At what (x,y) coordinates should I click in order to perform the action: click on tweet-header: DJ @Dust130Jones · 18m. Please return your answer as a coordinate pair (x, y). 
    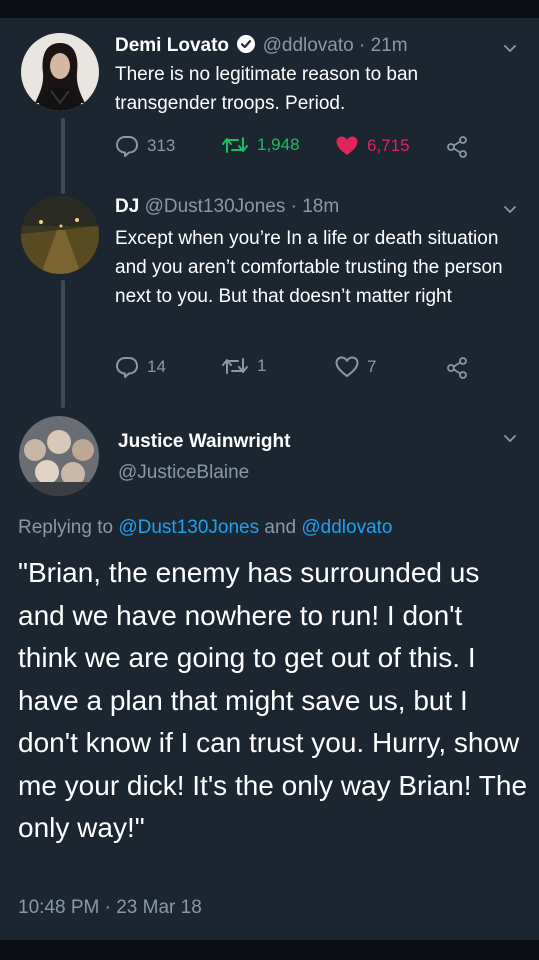
    Looking at the image, I should click on (227, 207).